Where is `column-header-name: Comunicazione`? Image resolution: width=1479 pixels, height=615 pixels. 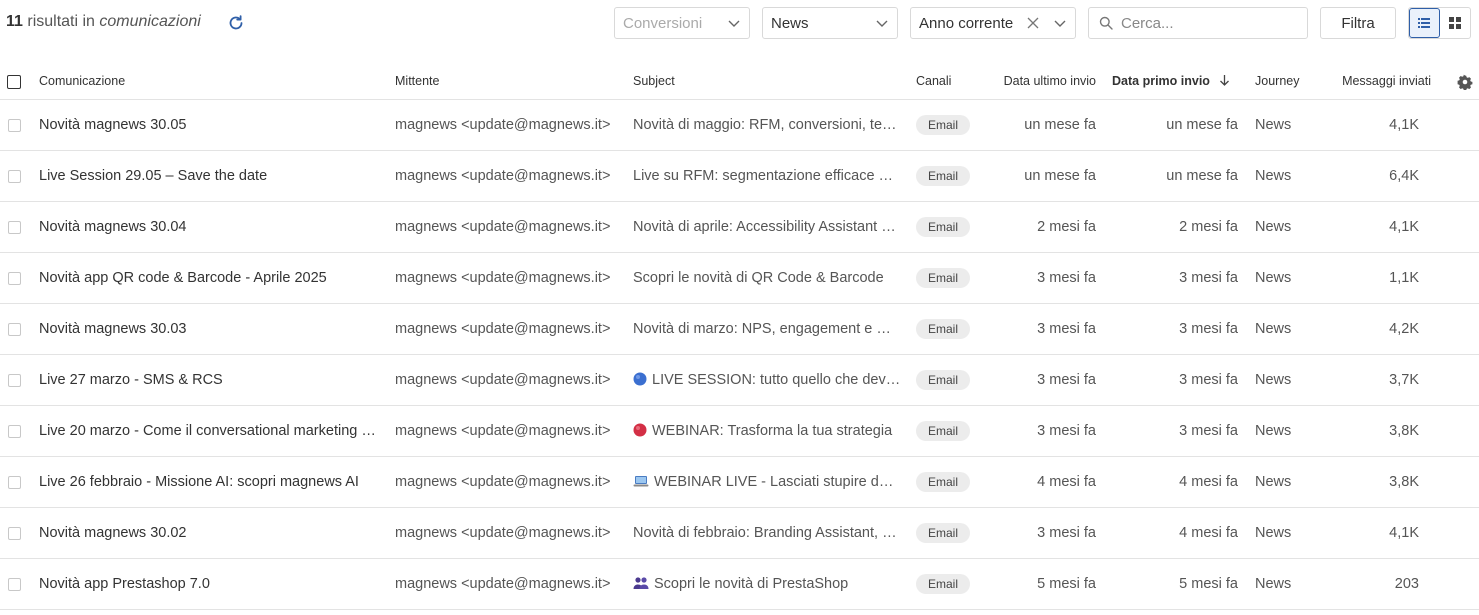 column-header-name: Comunicazione is located at coordinates (82, 81).